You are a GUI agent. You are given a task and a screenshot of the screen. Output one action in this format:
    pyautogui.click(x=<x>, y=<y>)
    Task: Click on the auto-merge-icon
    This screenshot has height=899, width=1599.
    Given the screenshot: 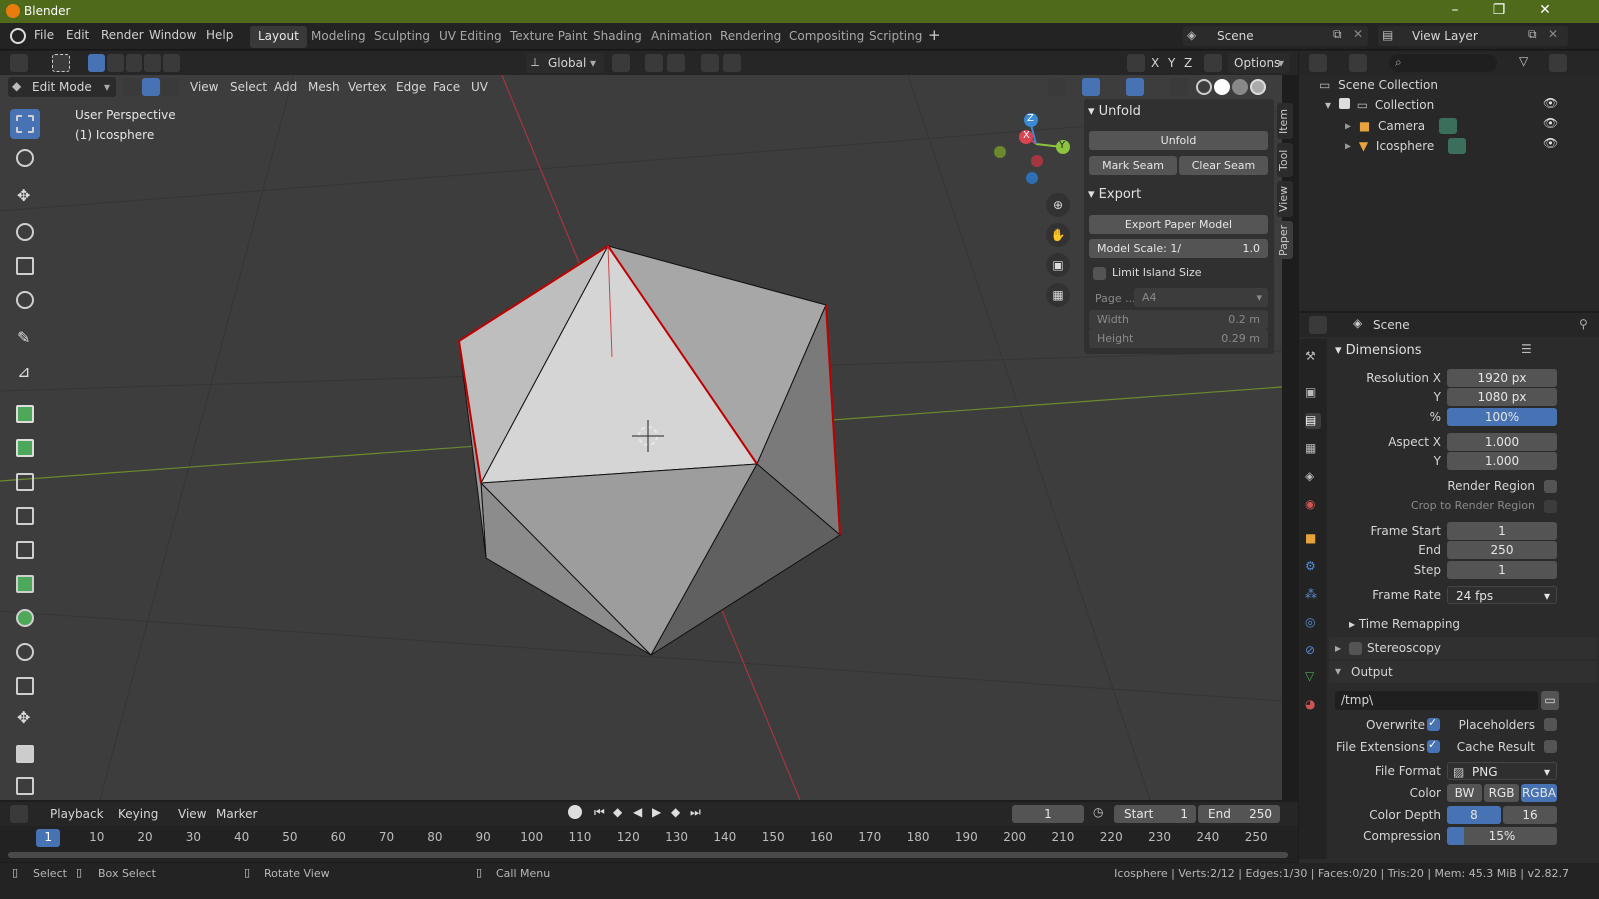 What is the action you would take?
    pyautogui.click(x=1213, y=63)
    